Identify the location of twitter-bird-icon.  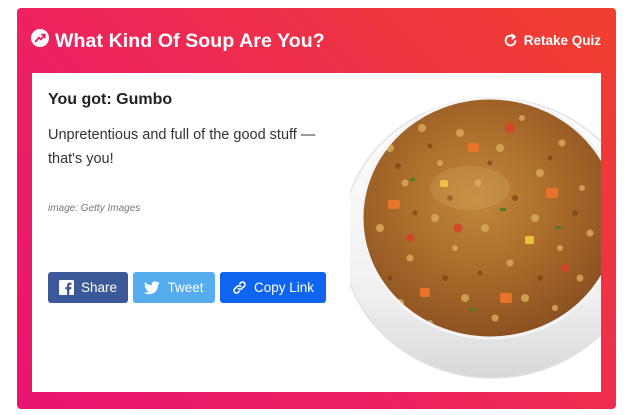
(152, 287).